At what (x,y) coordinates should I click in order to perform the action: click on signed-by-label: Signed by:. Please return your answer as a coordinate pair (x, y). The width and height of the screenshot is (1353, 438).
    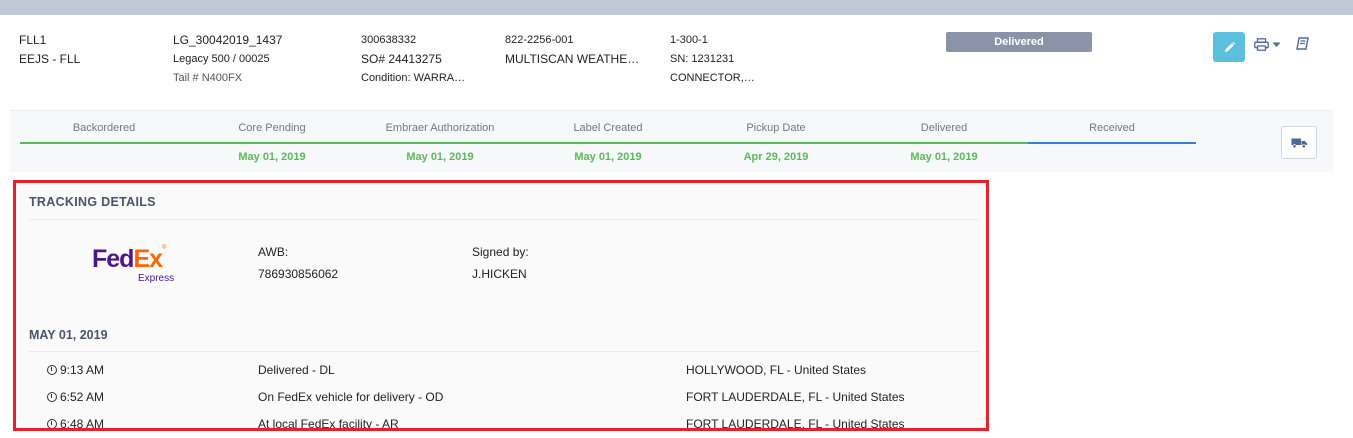
    Looking at the image, I should click on (500, 252).